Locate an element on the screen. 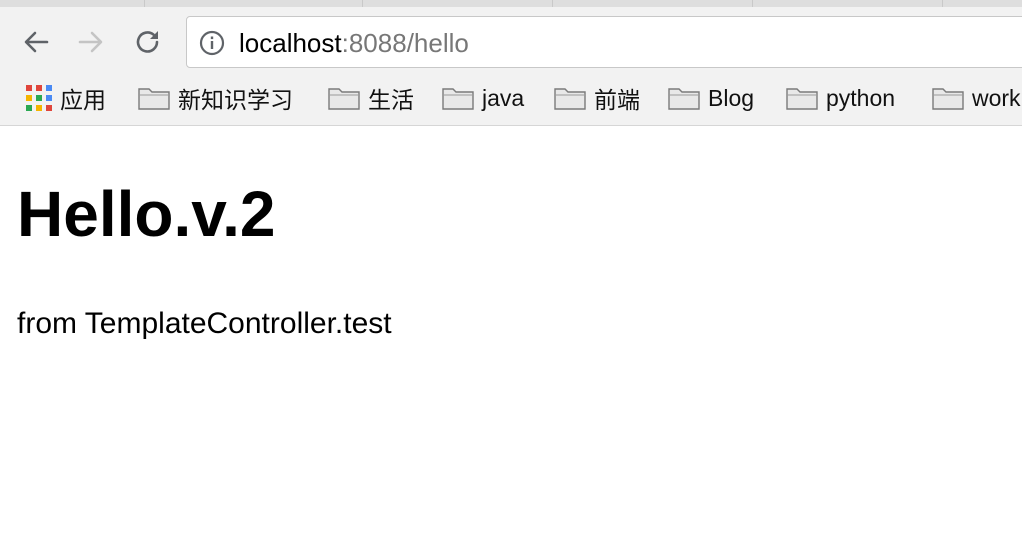 This screenshot has height=548, width=1022. reload-icon is located at coordinates (147, 42).